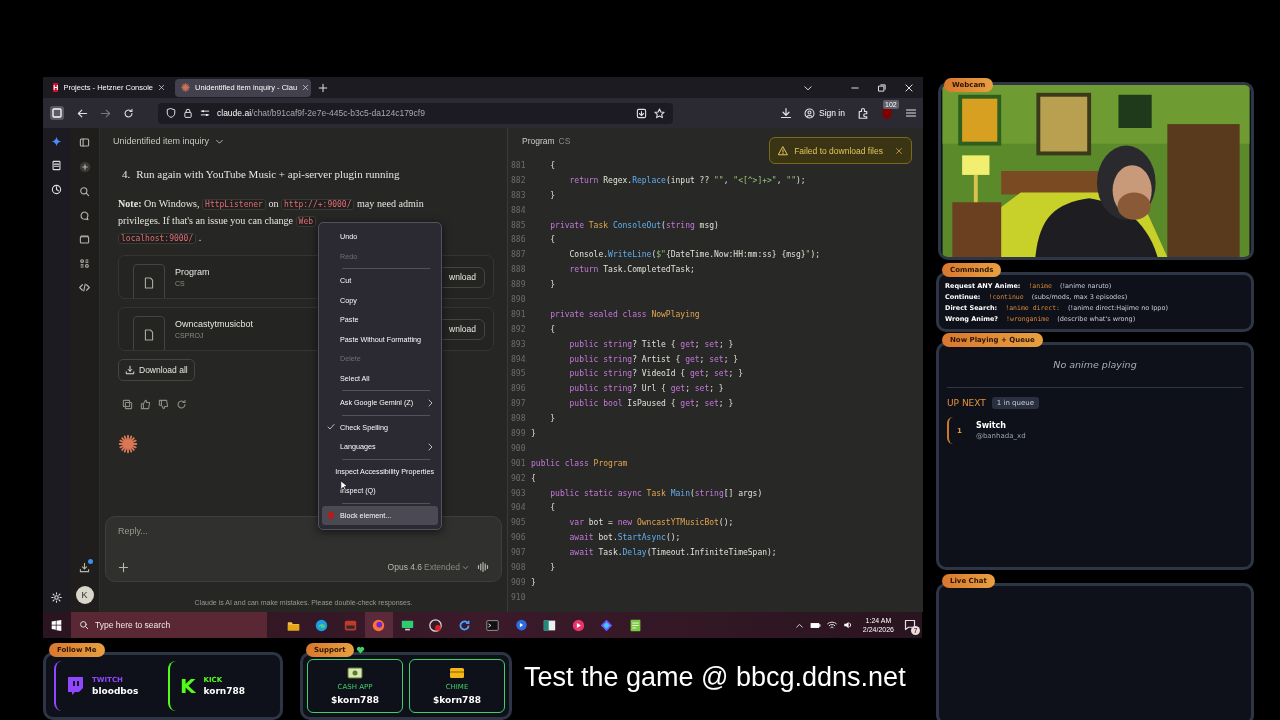 The height and width of the screenshot is (720, 1280). Describe the element at coordinates (550, 625) in the screenshot. I see `window-icon` at that location.